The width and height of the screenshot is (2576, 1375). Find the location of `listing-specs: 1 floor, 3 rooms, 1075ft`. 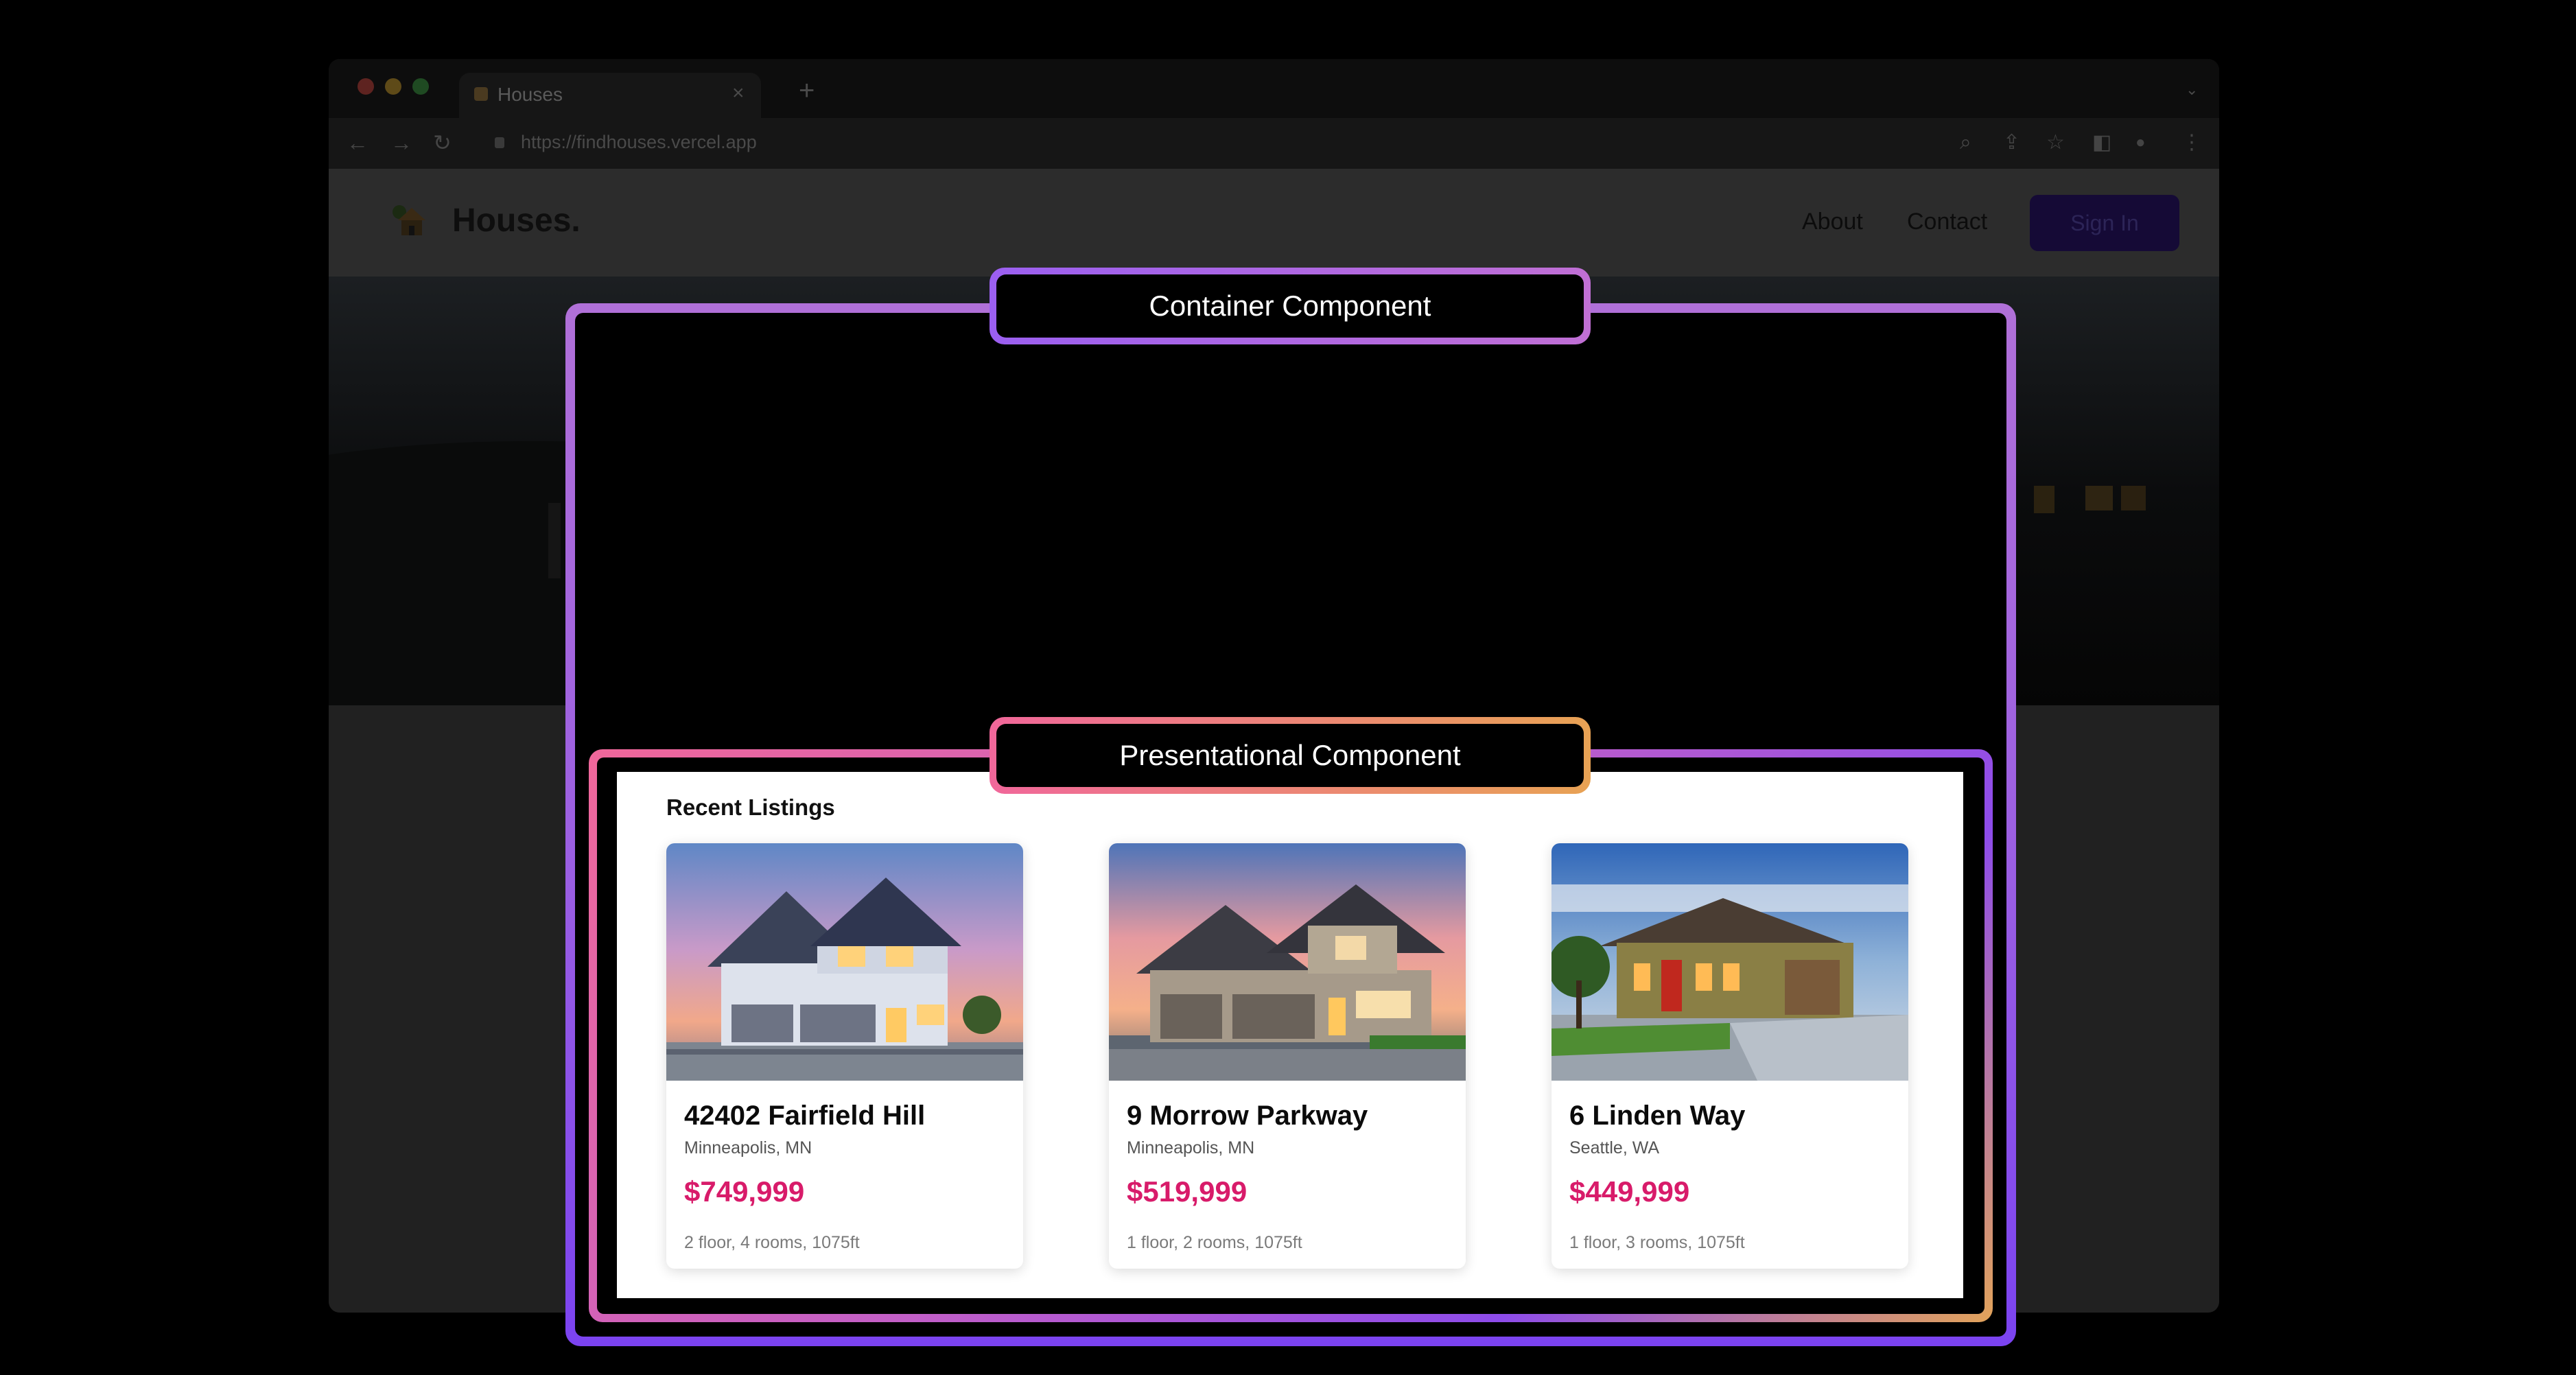

listing-specs: 1 floor, 3 rooms, 1075ft is located at coordinates (1657, 1242).